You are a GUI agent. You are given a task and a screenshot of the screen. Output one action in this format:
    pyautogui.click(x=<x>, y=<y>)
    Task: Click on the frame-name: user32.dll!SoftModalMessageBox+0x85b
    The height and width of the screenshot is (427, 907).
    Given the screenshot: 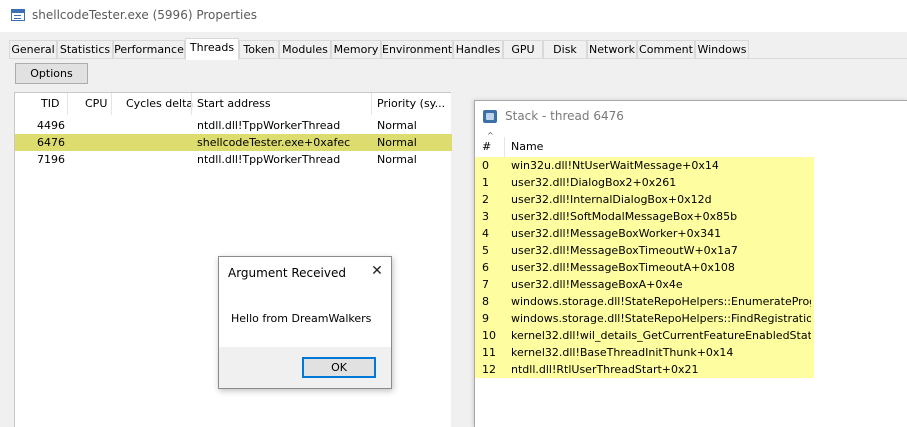 What is the action you would take?
    pyautogui.click(x=624, y=216)
    